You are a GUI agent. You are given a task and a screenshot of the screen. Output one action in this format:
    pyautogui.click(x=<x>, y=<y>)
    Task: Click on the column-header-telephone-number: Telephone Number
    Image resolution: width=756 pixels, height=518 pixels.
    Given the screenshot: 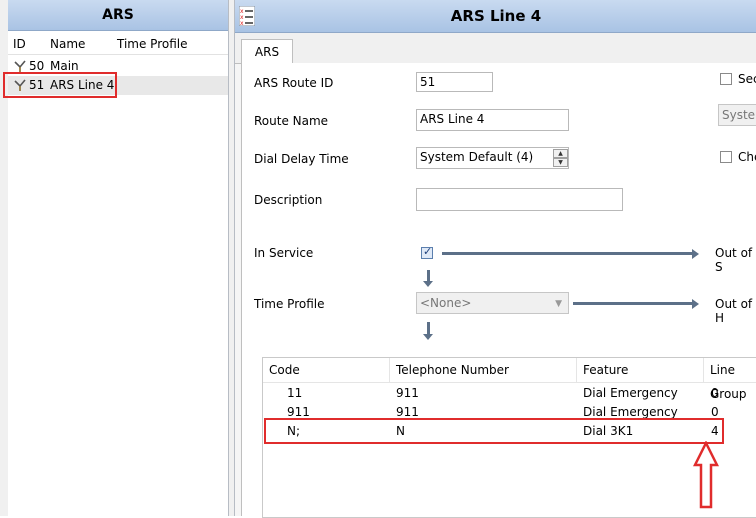 What is the action you would take?
    pyautogui.click(x=483, y=370)
    